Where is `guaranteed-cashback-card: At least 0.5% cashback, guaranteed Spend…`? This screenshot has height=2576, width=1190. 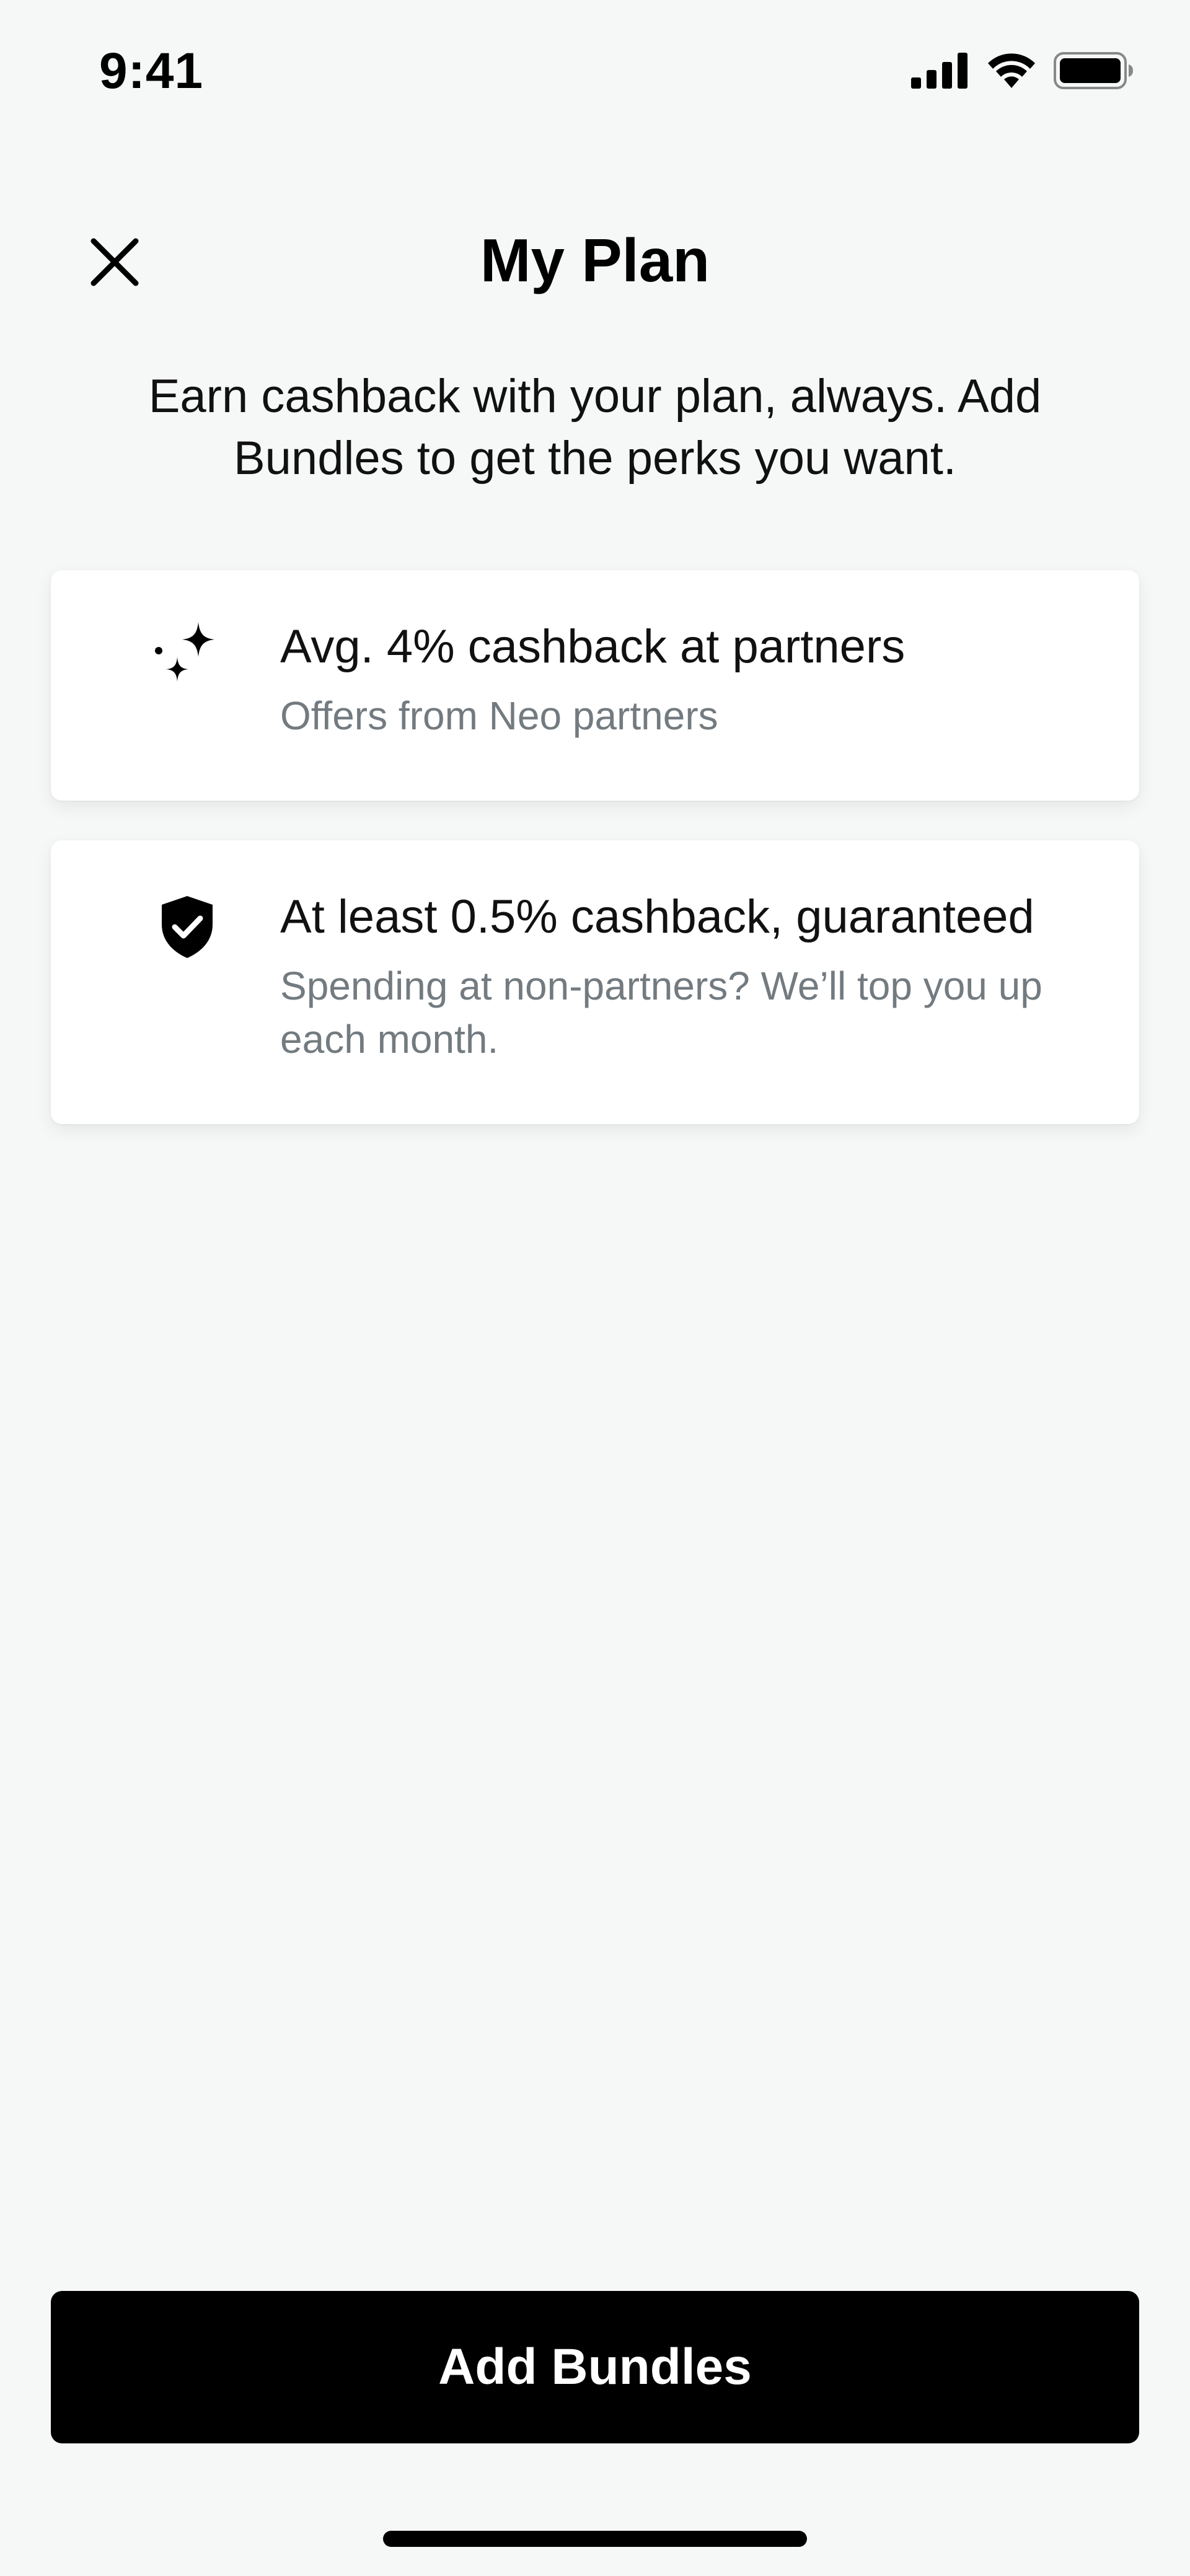
guaranteed-cashback-card: At least 0.5% cashback, guaranteed Spend… is located at coordinates (595, 982).